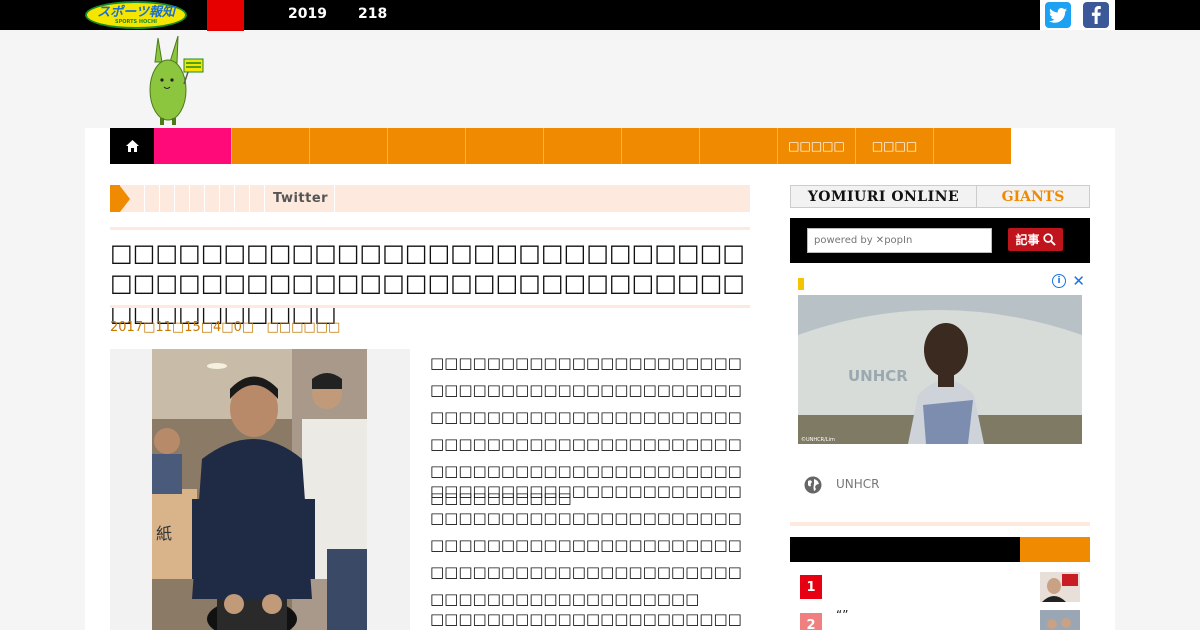 The width and height of the screenshot is (1200, 630). I want to click on partner-logos: YOMIURI ONLINE GIANTS, so click(940, 196).